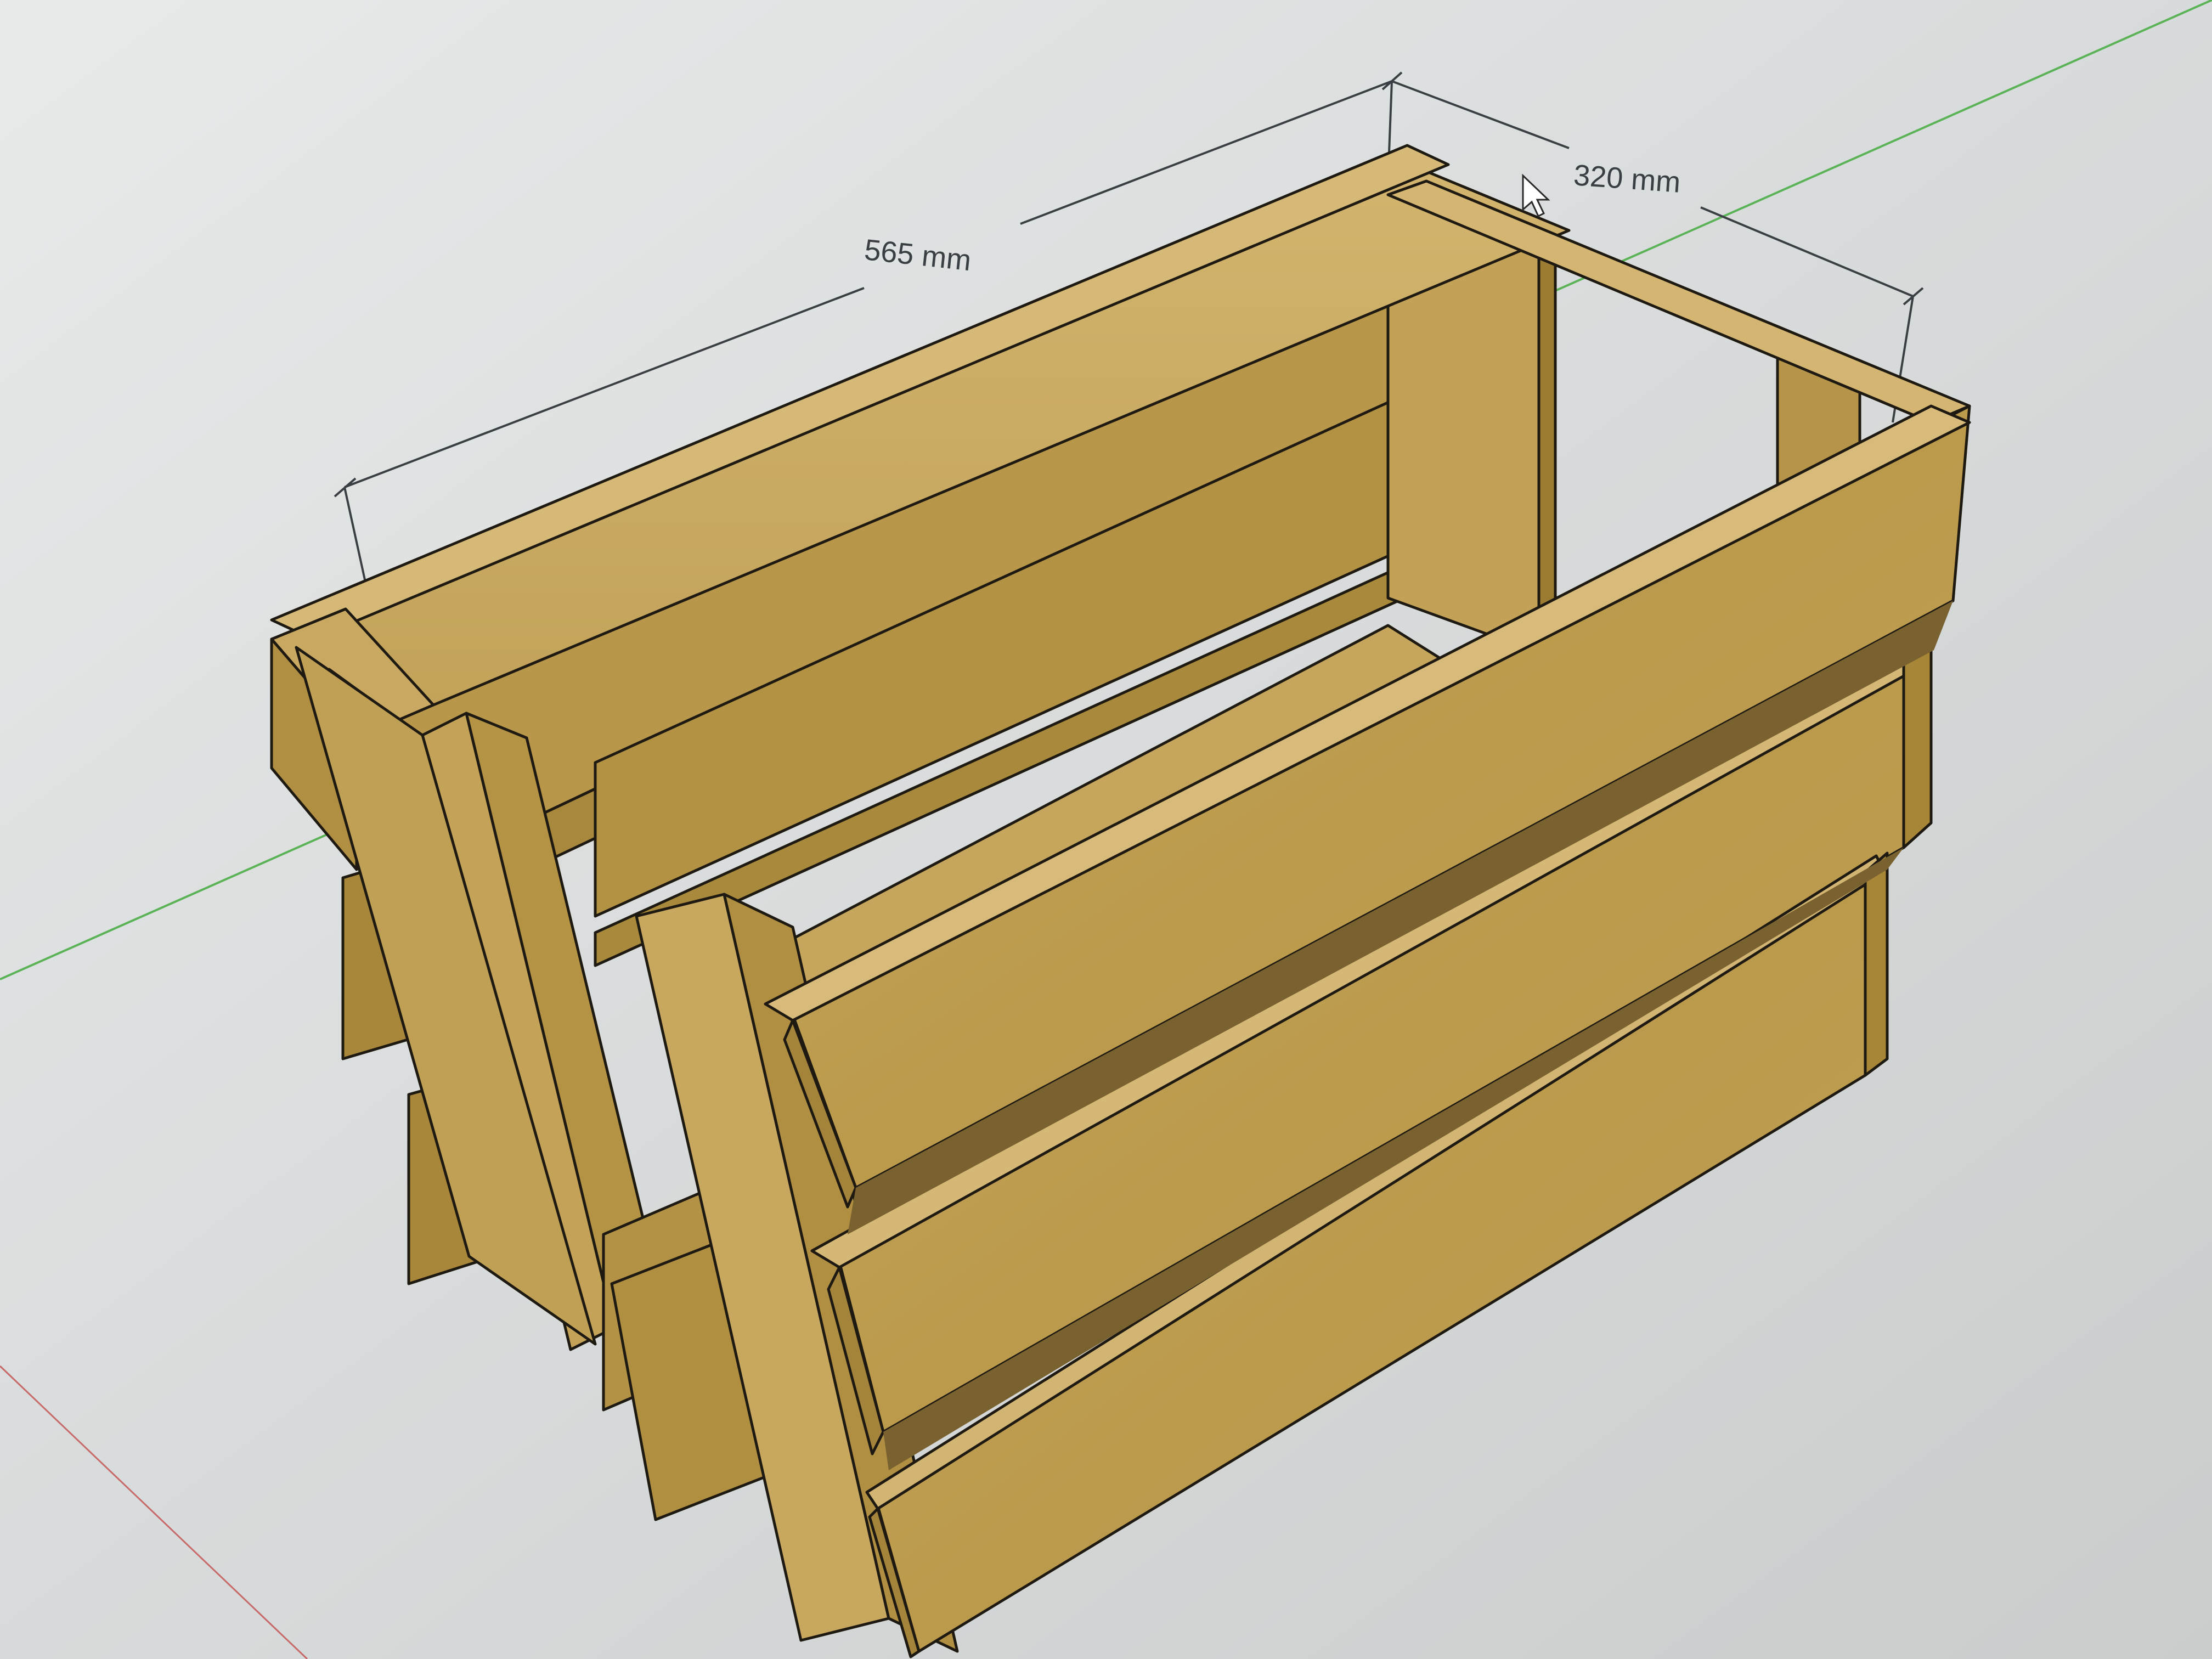 The image size is (2212, 1659). I want to click on right-end-lower-board, so click(1877, 964).